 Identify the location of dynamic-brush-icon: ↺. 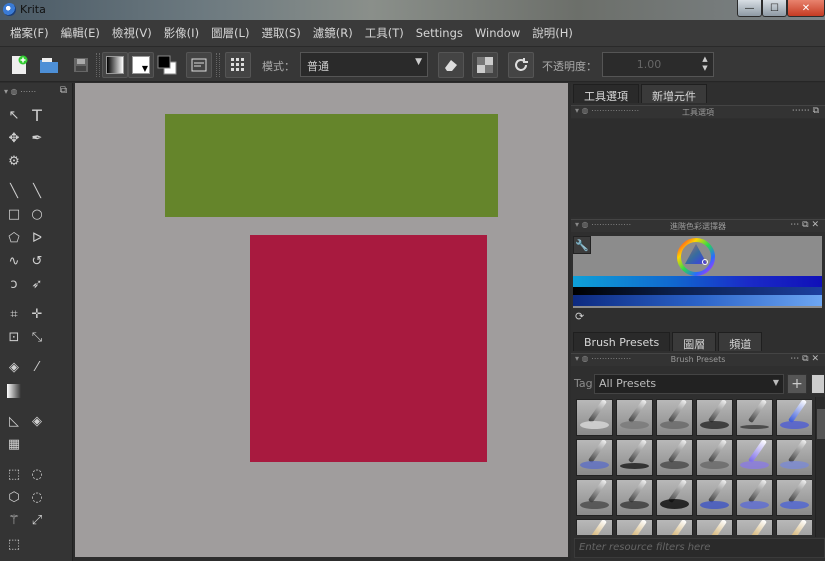
(37, 261).